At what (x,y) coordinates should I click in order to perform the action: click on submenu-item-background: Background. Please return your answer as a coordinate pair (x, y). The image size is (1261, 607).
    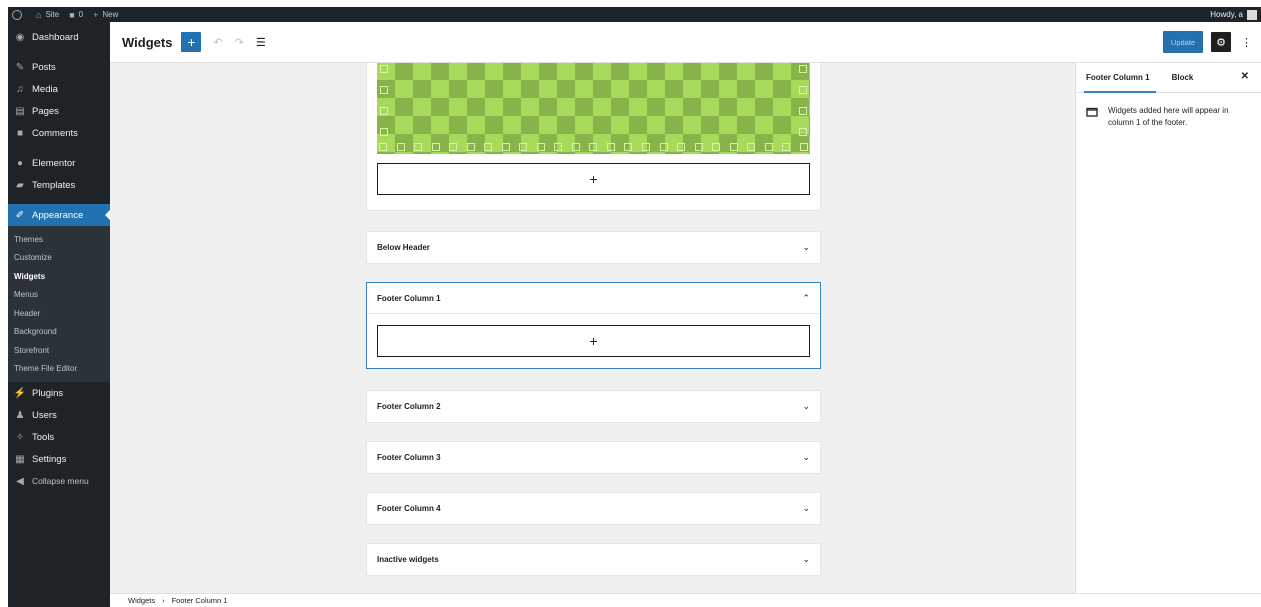
    Looking at the image, I should click on (59, 332).